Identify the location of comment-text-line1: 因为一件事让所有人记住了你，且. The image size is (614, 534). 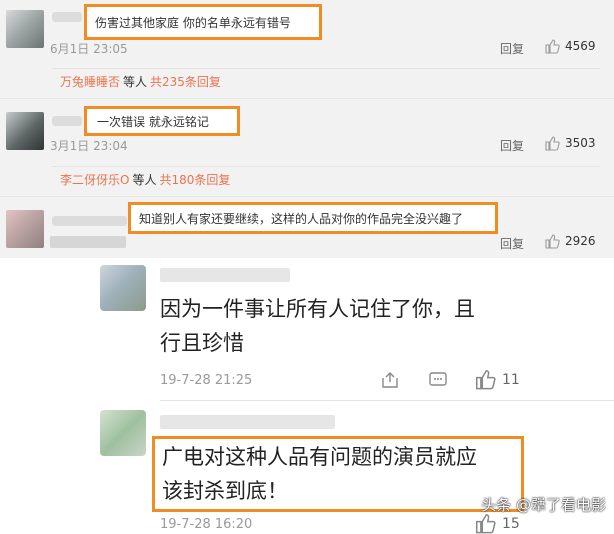
(317, 309).